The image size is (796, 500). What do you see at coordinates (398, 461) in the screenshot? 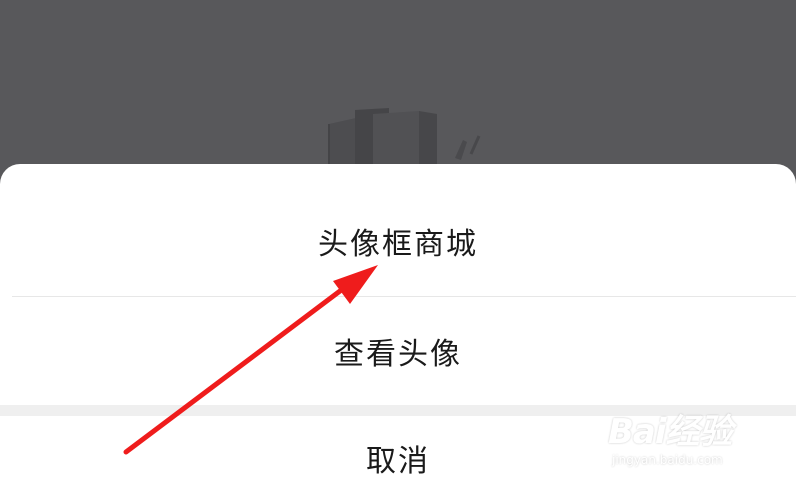
I see `cancel-label: 取消` at bounding box center [398, 461].